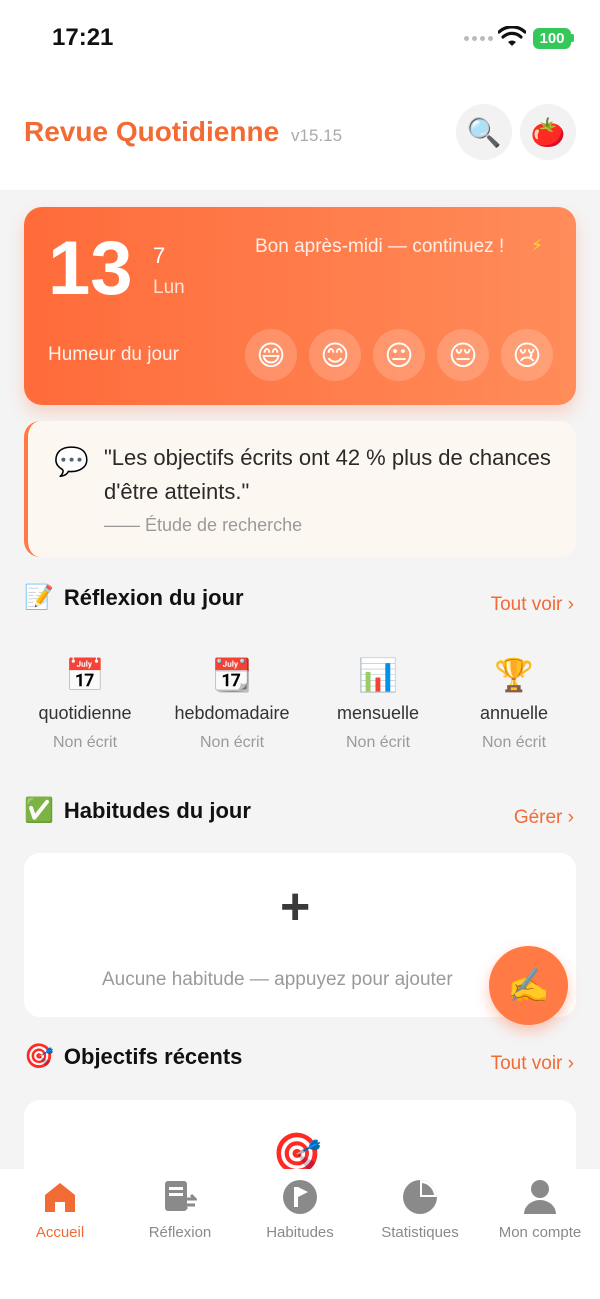 This screenshot has width=600, height=1299. What do you see at coordinates (380, 246) in the screenshot?
I see `greeting-text: Bon après-midi — continuez !` at bounding box center [380, 246].